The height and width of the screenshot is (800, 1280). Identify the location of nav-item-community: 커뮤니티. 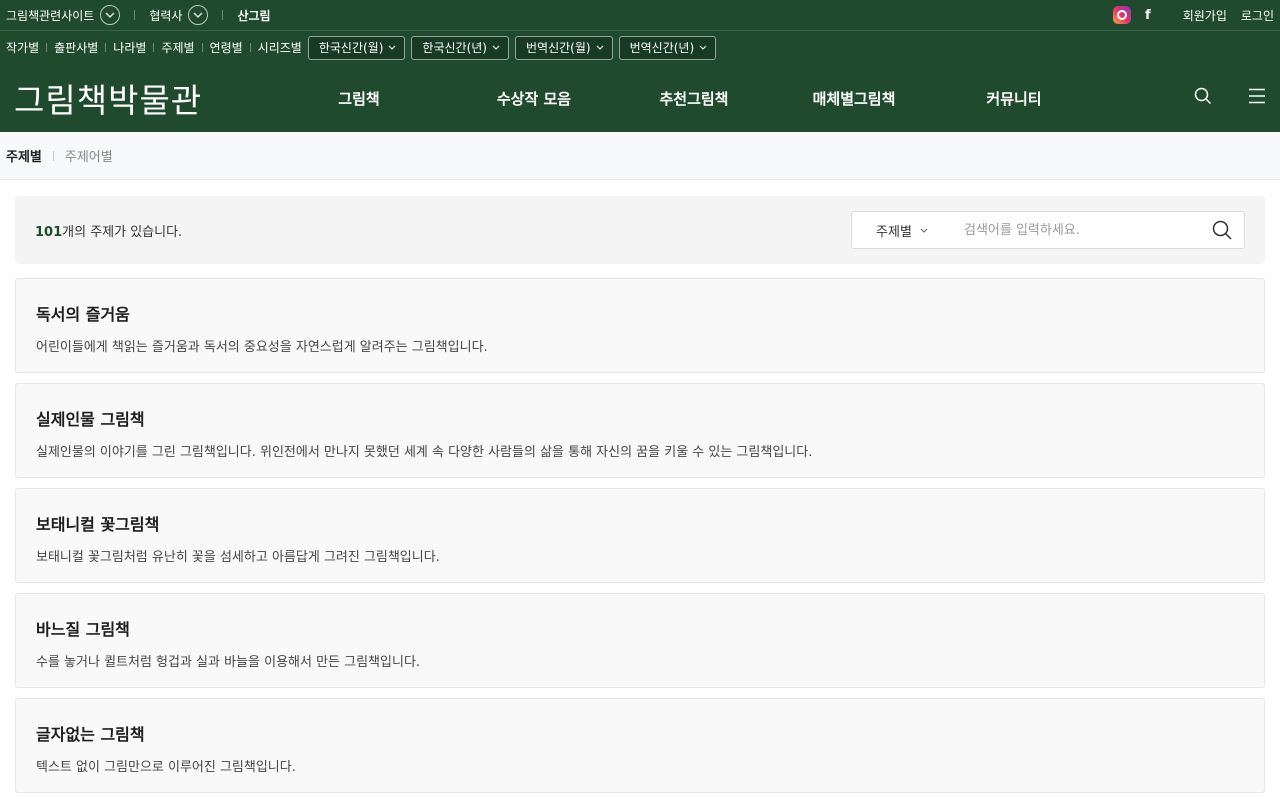
(1014, 98).